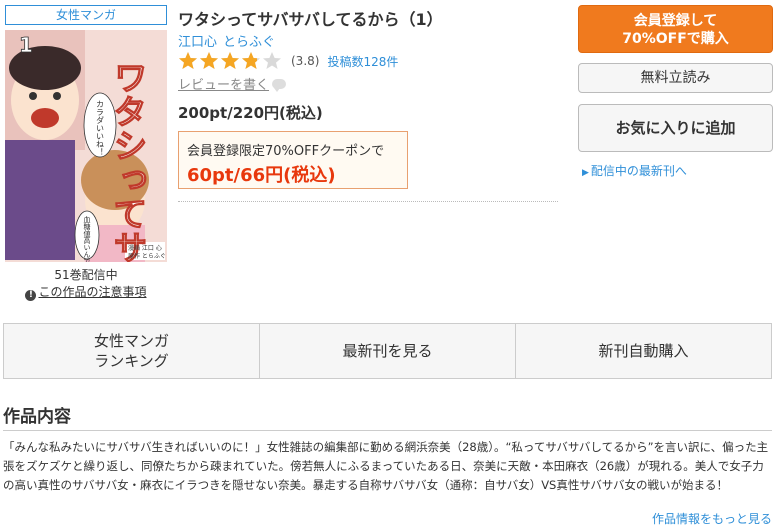 Image resolution: width=777 pixels, height=530 pixels. What do you see at coordinates (86, 15) in the screenshot?
I see `genre-badge: 女性マンガ` at bounding box center [86, 15].